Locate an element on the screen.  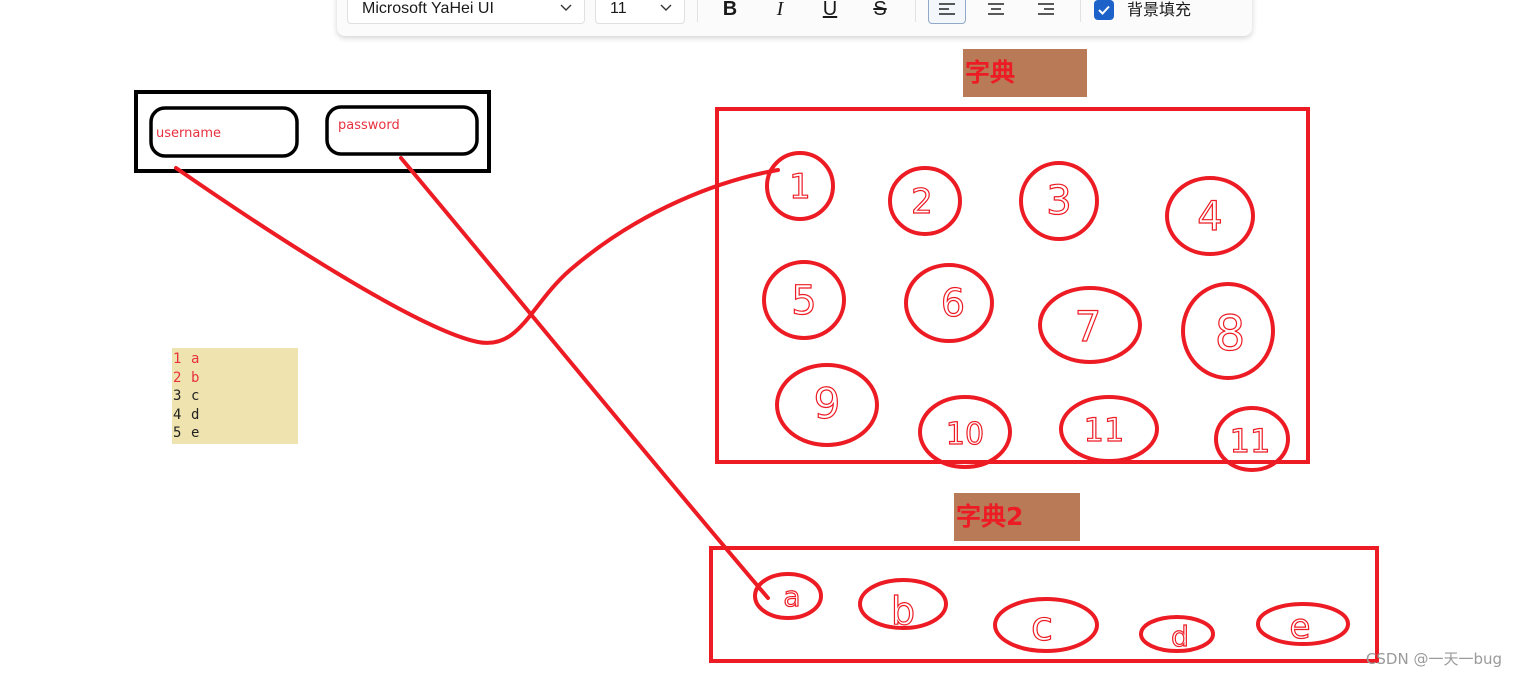
dict2-value: e is located at coordinates (1300, 627).